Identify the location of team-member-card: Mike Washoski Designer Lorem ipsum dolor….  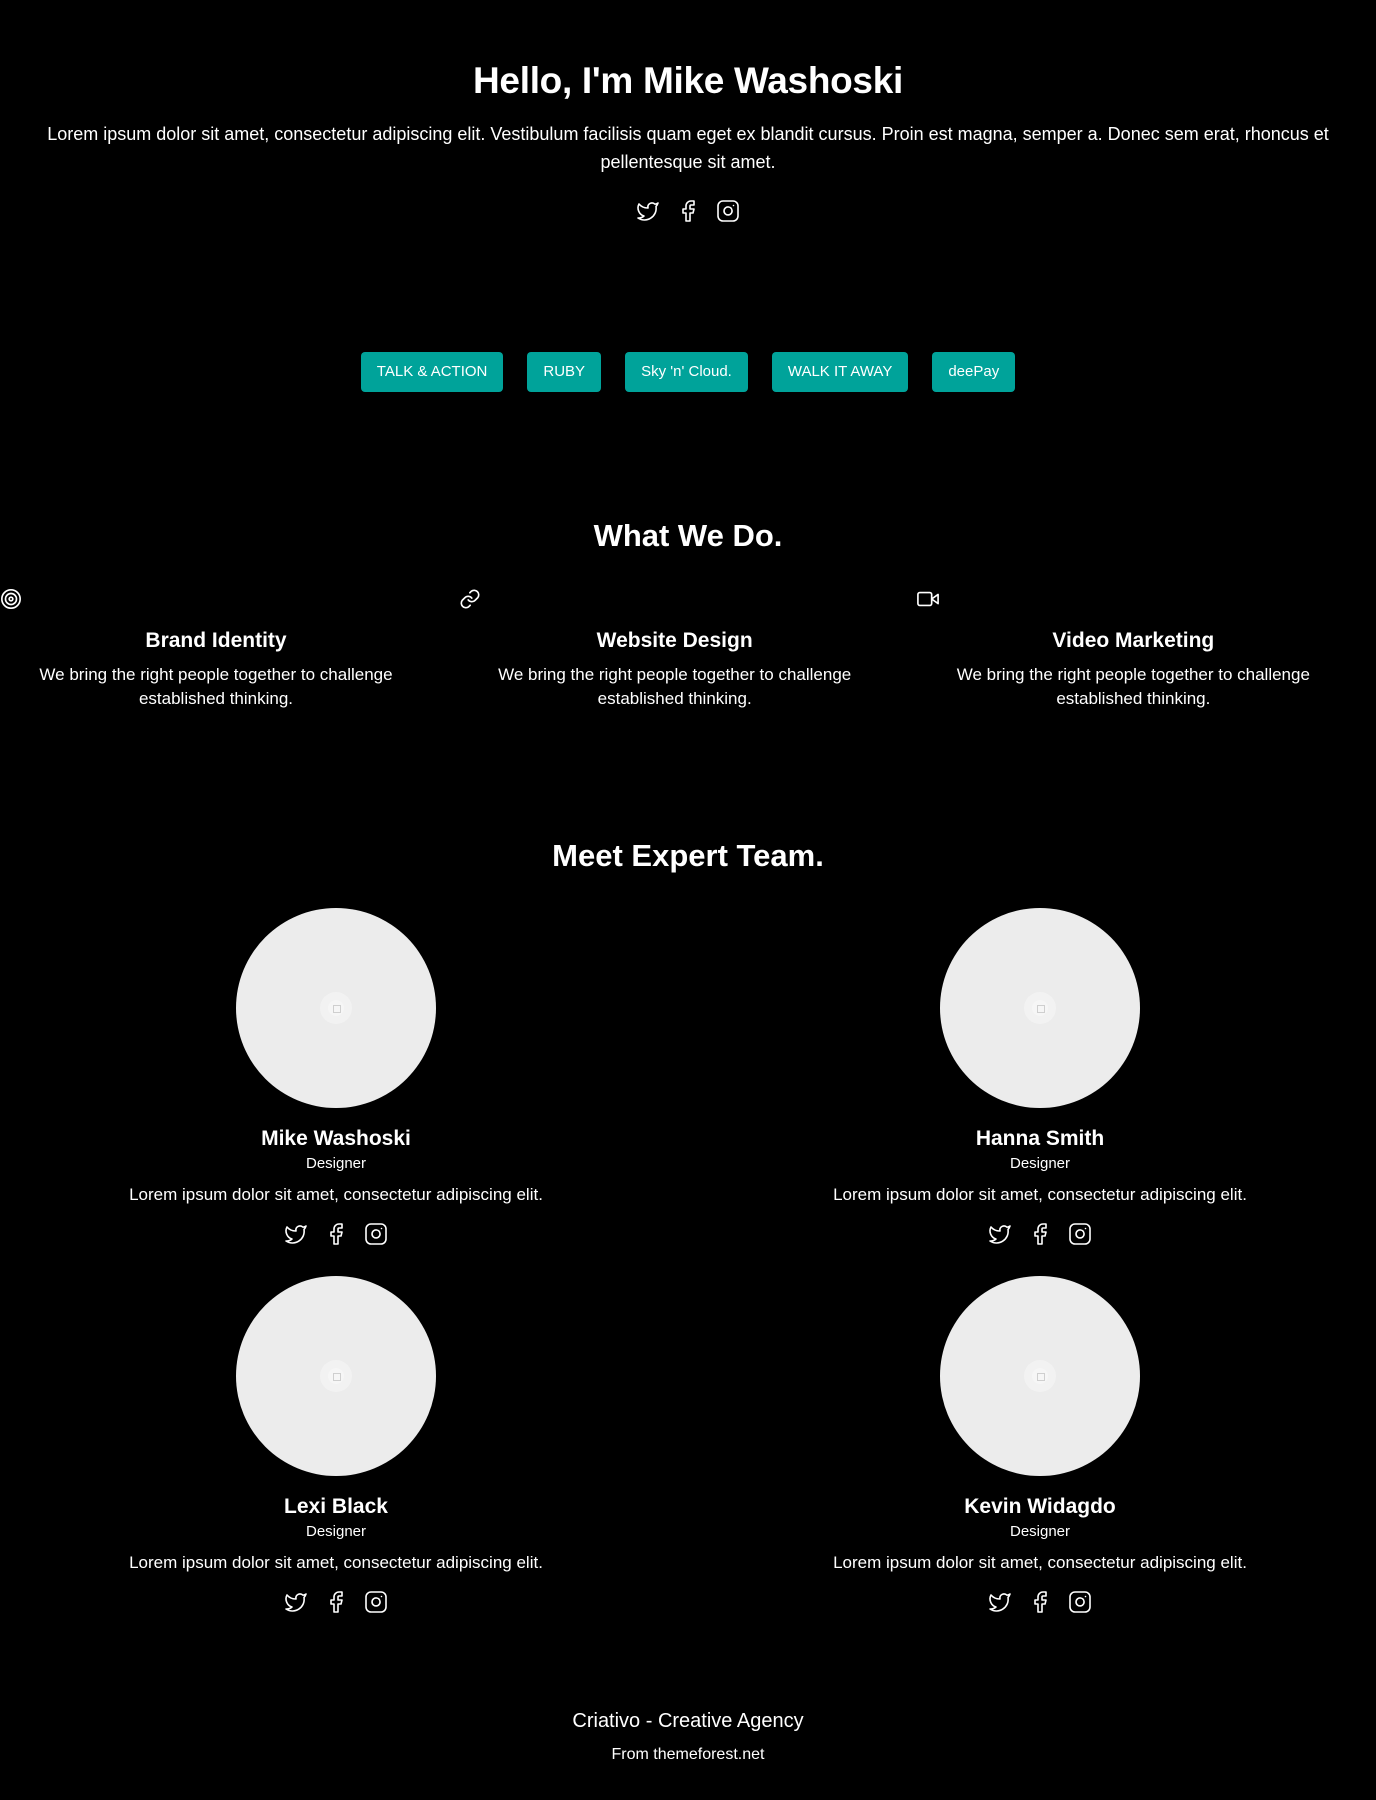
(336, 1077).